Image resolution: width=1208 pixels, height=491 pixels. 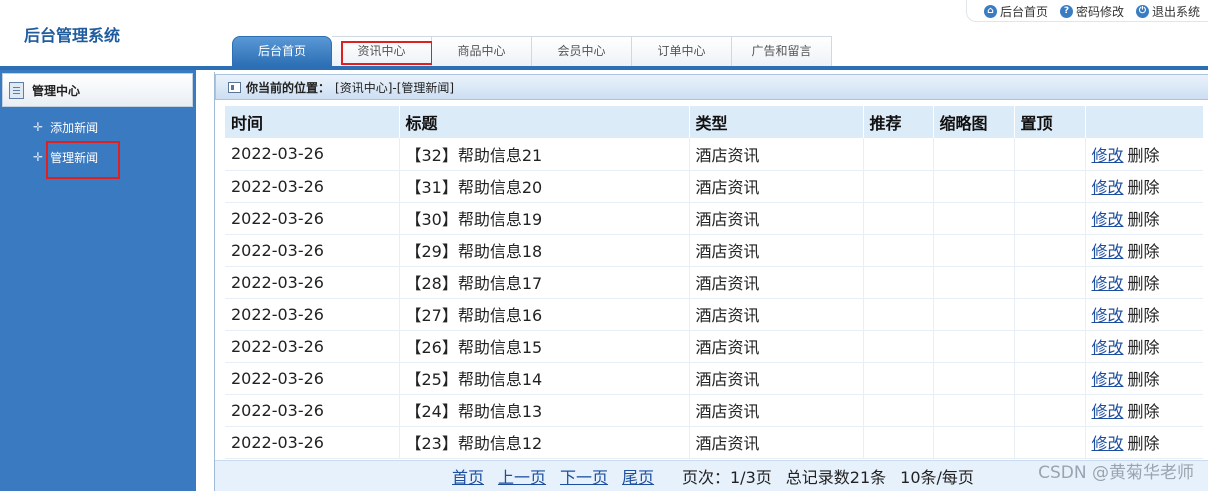 I want to click on column-header-pinned: 置顶, so click(x=1050, y=122).